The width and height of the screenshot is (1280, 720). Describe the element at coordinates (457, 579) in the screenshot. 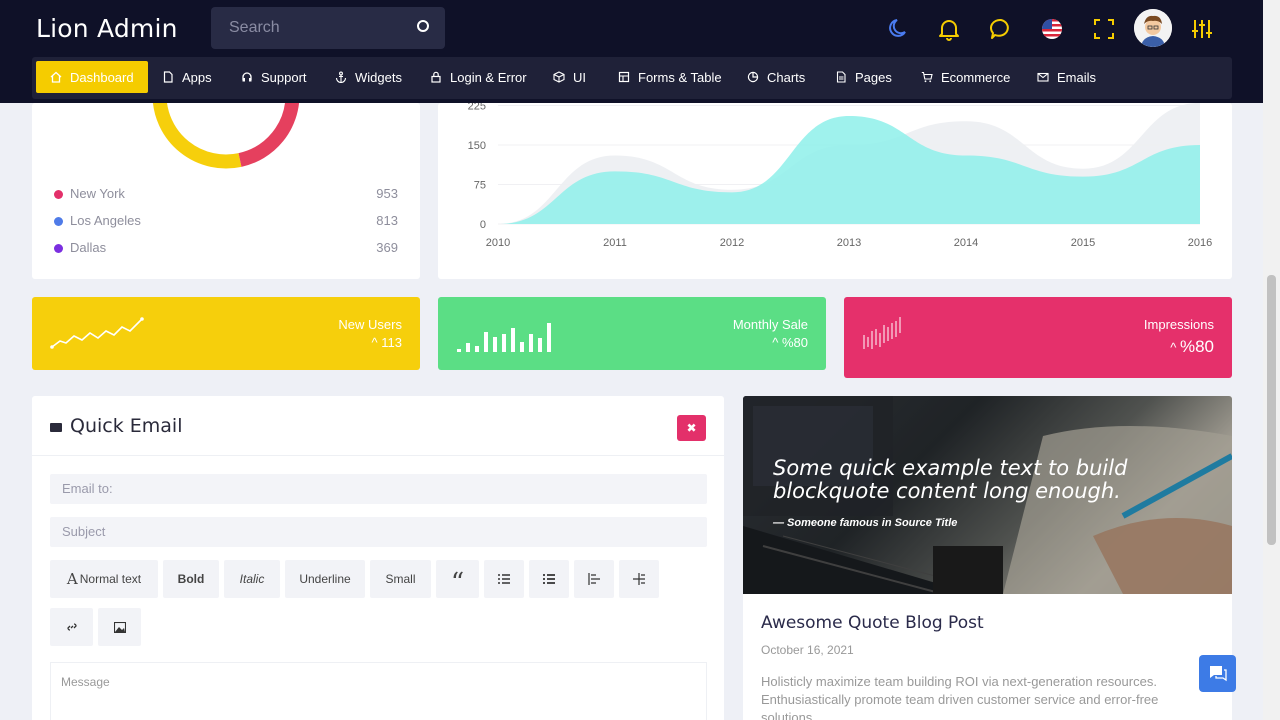

I see `blockquote-button: “` at that location.